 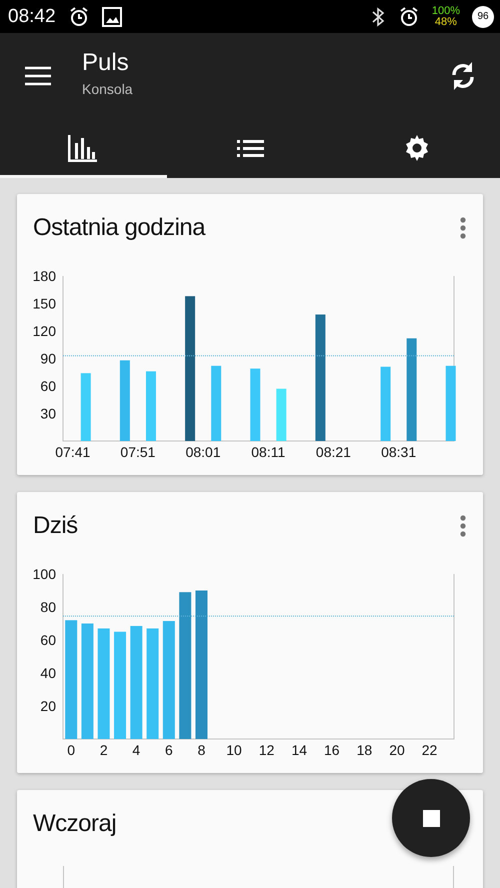 What do you see at coordinates (136, 750) in the screenshot?
I see `axis-label: 4` at bounding box center [136, 750].